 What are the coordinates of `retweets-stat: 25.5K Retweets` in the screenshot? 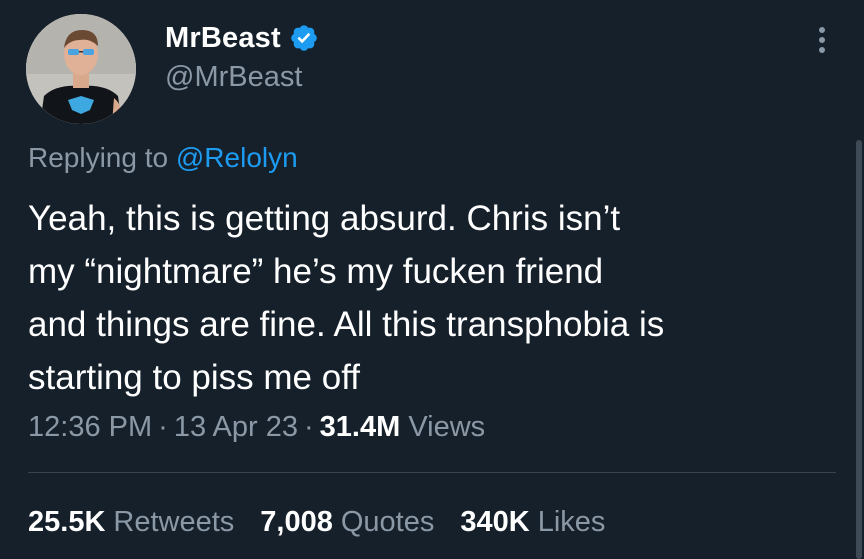 It's located at (131, 522).